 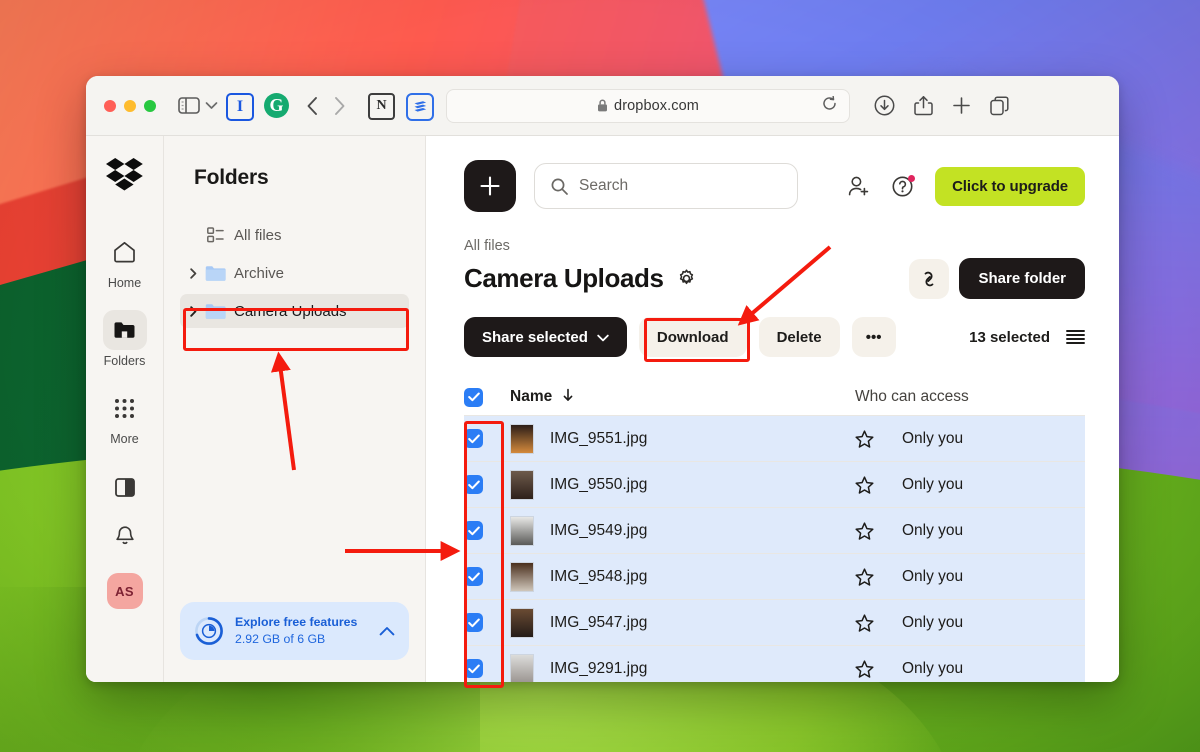 I want to click on instapaper-glyph: I, so click(x=240, y=106).